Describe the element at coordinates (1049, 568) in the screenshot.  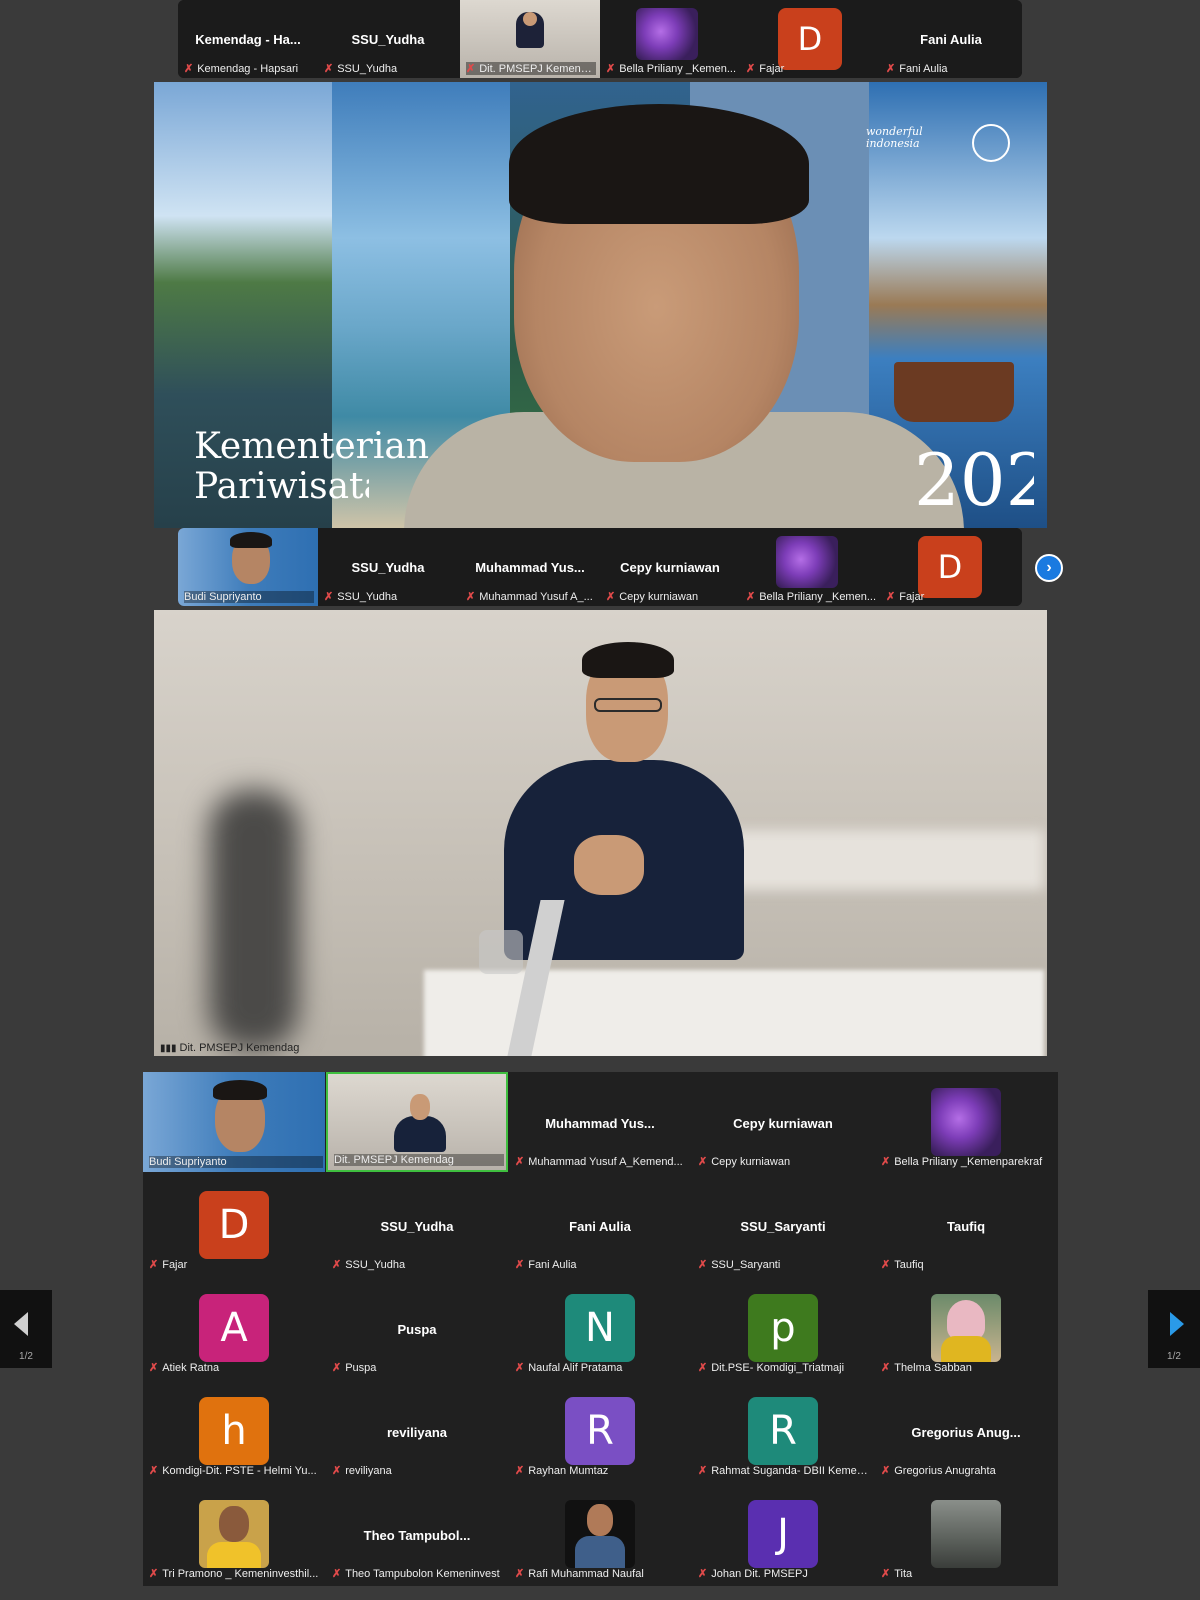
I see `next-strip-button: ›` at that location.